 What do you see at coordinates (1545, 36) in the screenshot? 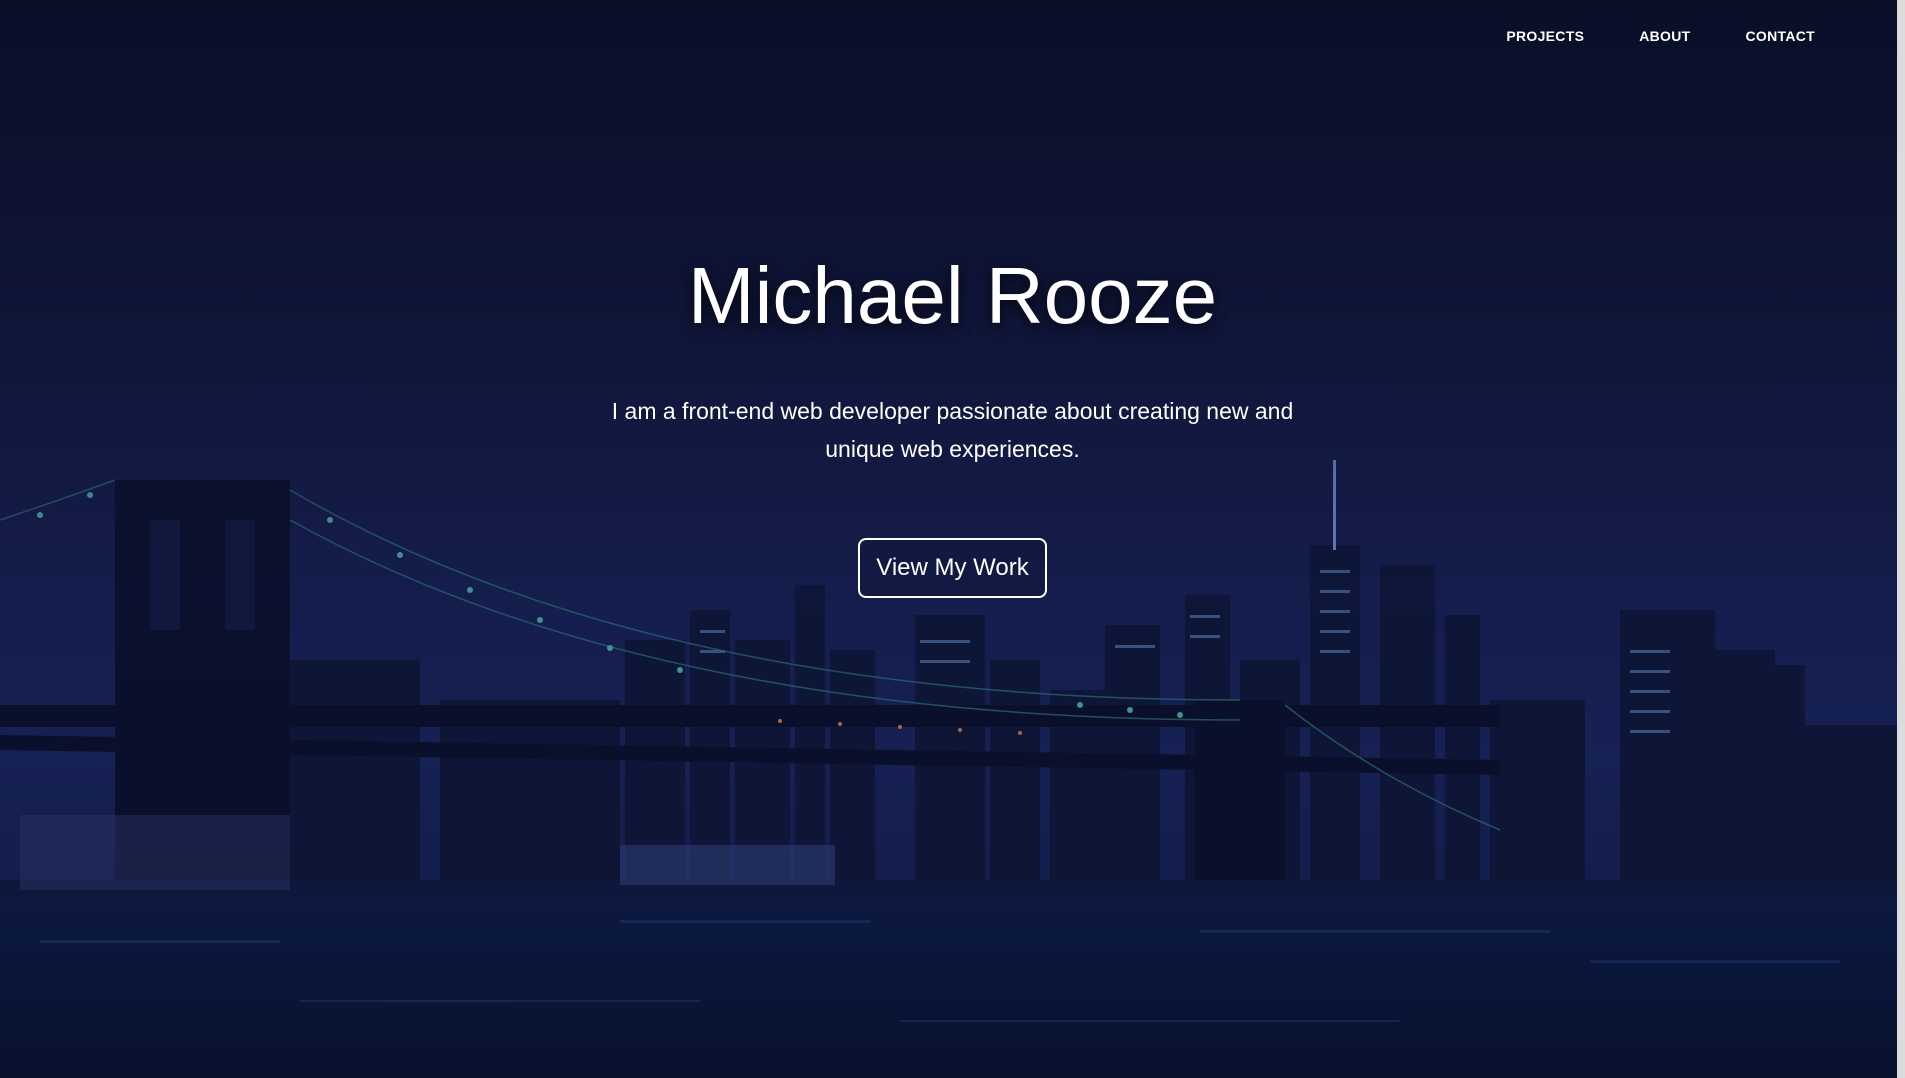
I see `nav-link-projects: PROJECTS` at bounding box center [1545, 36].